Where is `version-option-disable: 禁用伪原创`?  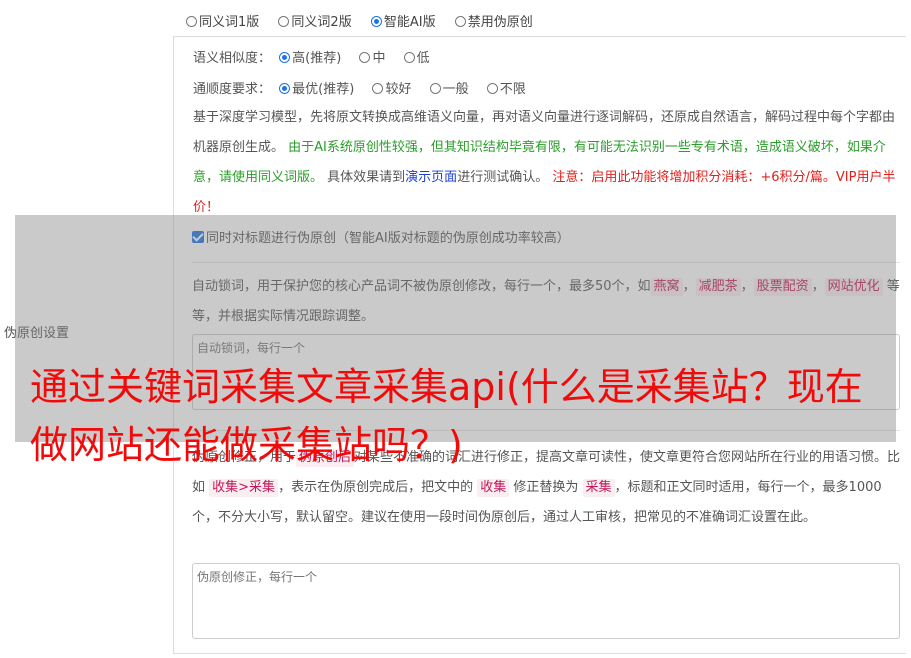
version-option-disable: 禁用伪原创 is located at coordinates (493, 22).